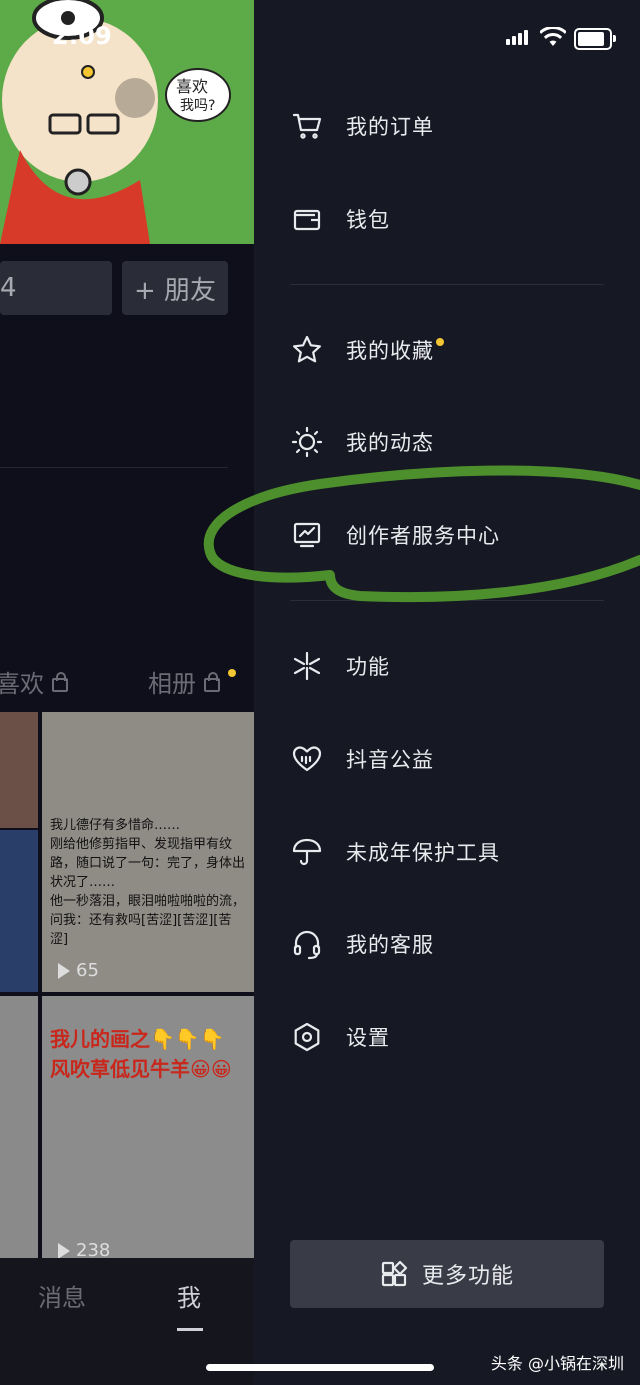 The image size is (640, 1385). I want to click on home-indicator, so click(320, 1367).